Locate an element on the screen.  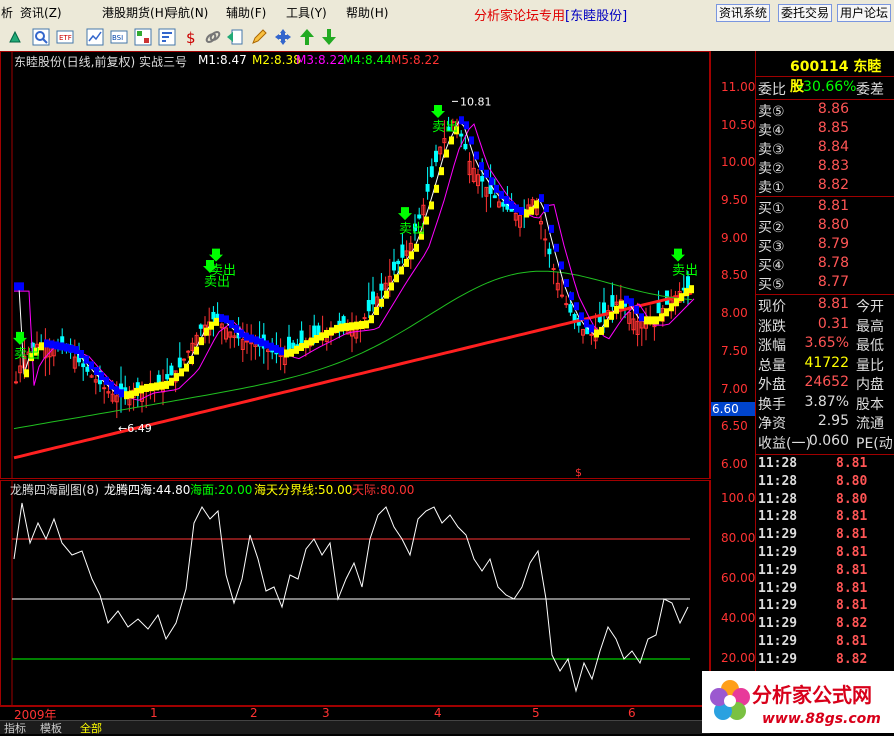
menu-item-analysis: 析 is located at coordinates (7, 12).